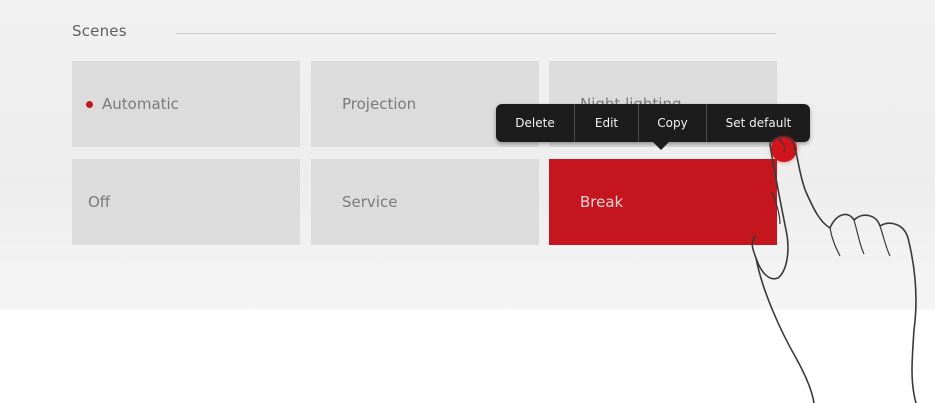 The width and height of the screenshot is (935, 403). I want to click on edit-button: Edit, so click(606, 123).